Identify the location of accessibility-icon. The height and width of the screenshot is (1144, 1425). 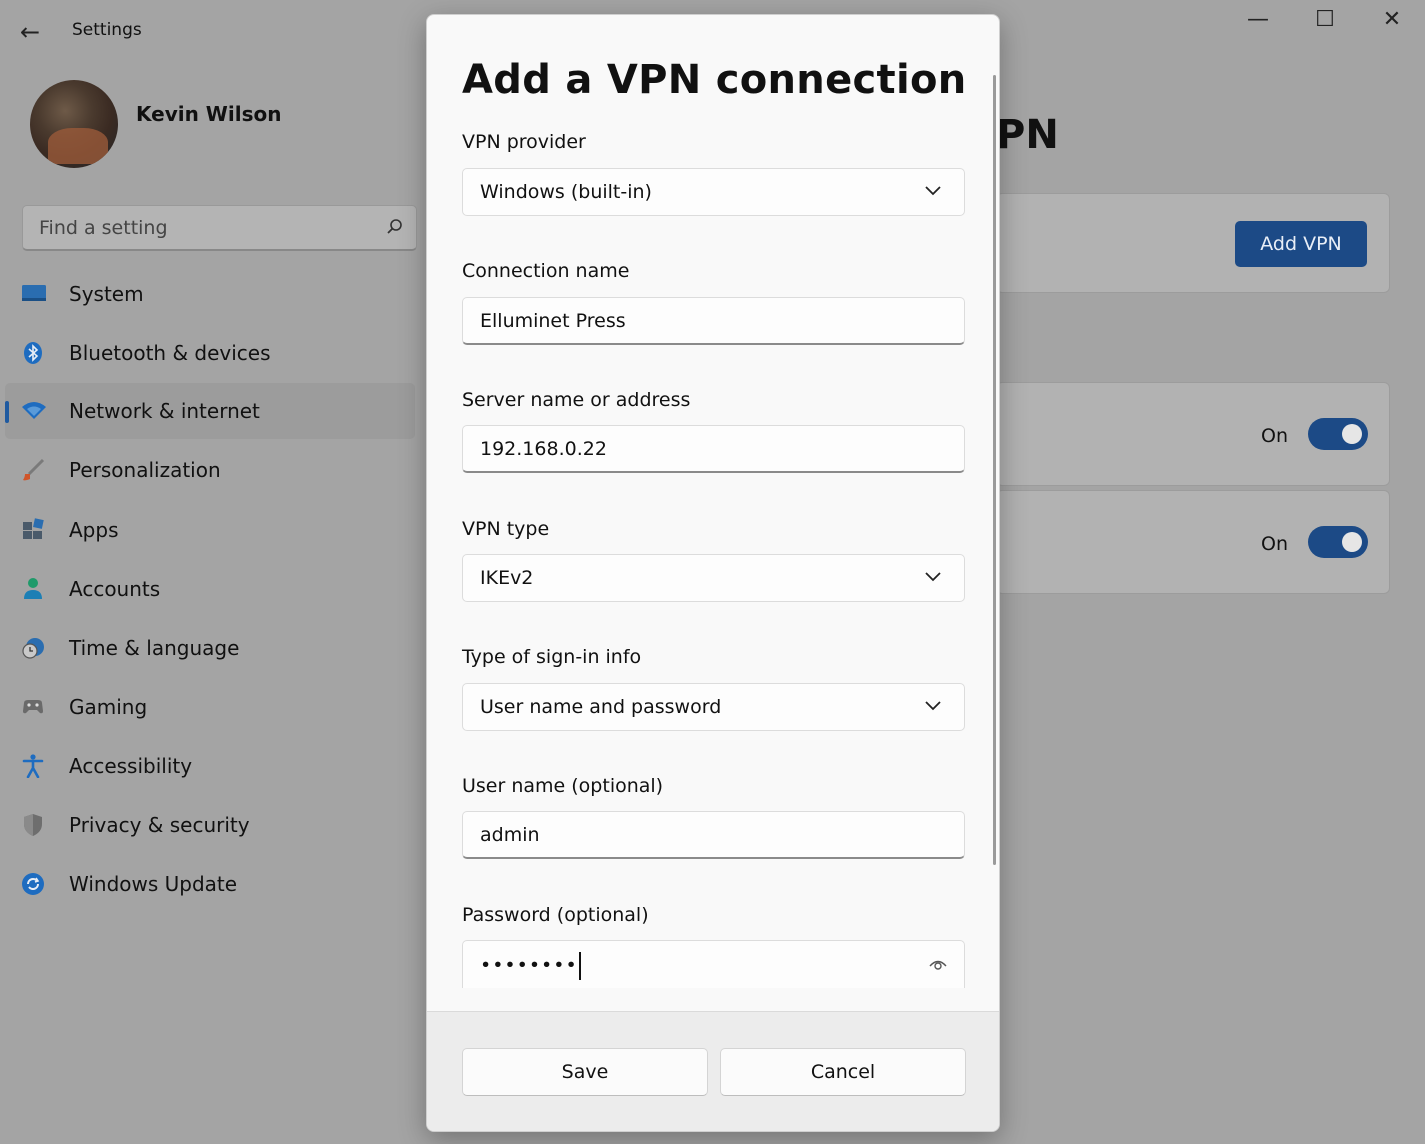
(34, 766).